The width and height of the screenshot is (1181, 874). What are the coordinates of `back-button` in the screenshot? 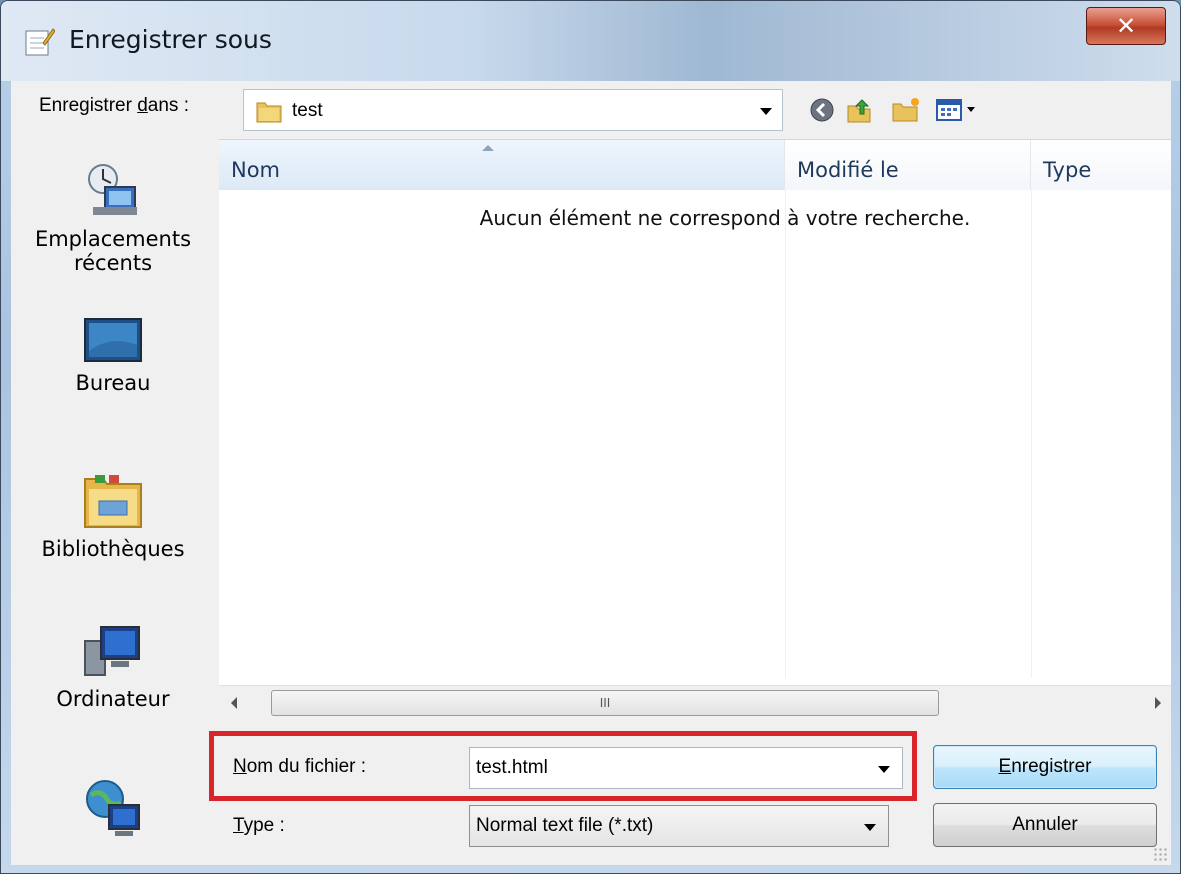 It's located at (822, 110).